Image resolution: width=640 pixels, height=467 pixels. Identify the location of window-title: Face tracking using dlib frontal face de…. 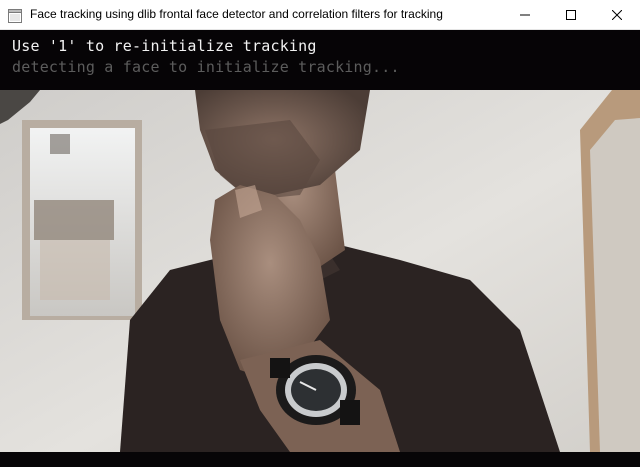
(236, 14).